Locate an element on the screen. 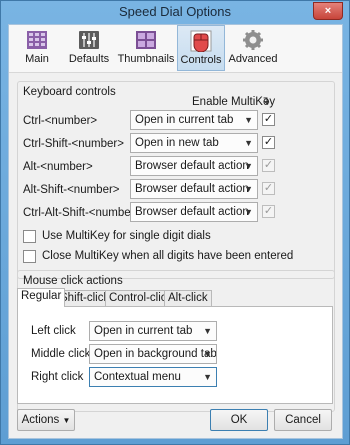 The height and width of the screenshot is (445, 350). tab-defaults: Defaults is located at coordinates (89, 48).